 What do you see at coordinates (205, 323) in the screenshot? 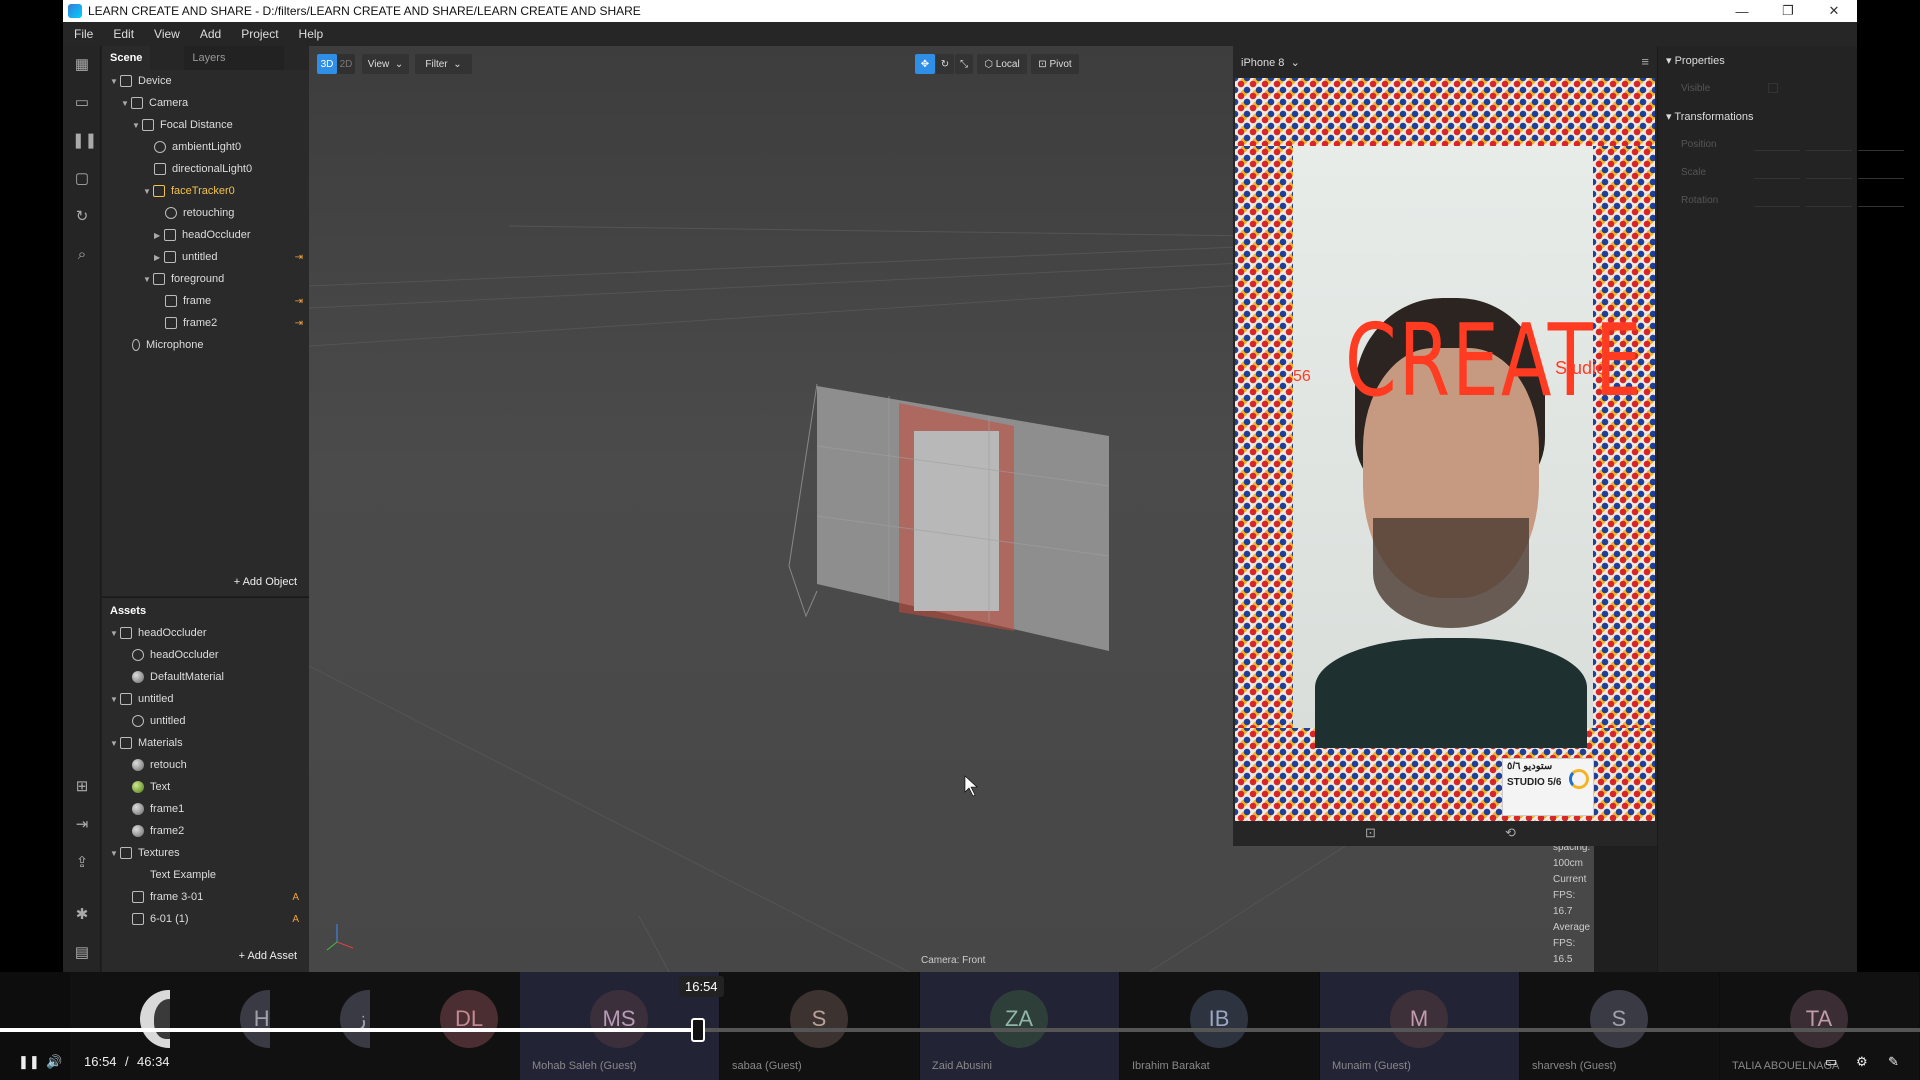
I see `scene-item-frame2: frame2 ⇥` at bounding box center [205, 323].